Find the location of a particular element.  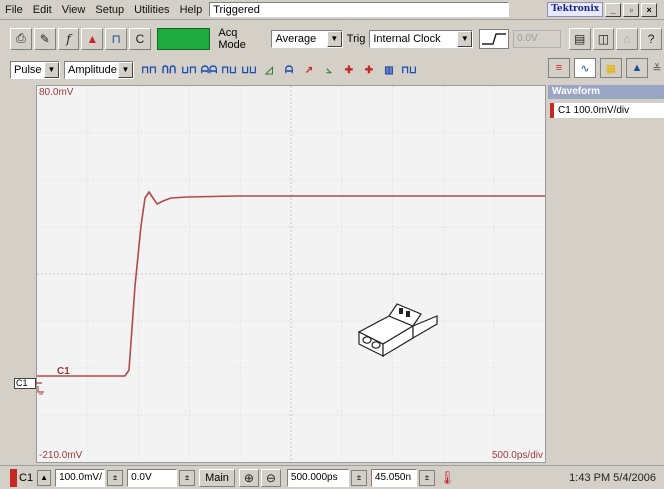

offset-spinner-icon: ± is located at coordinates (187, 477).